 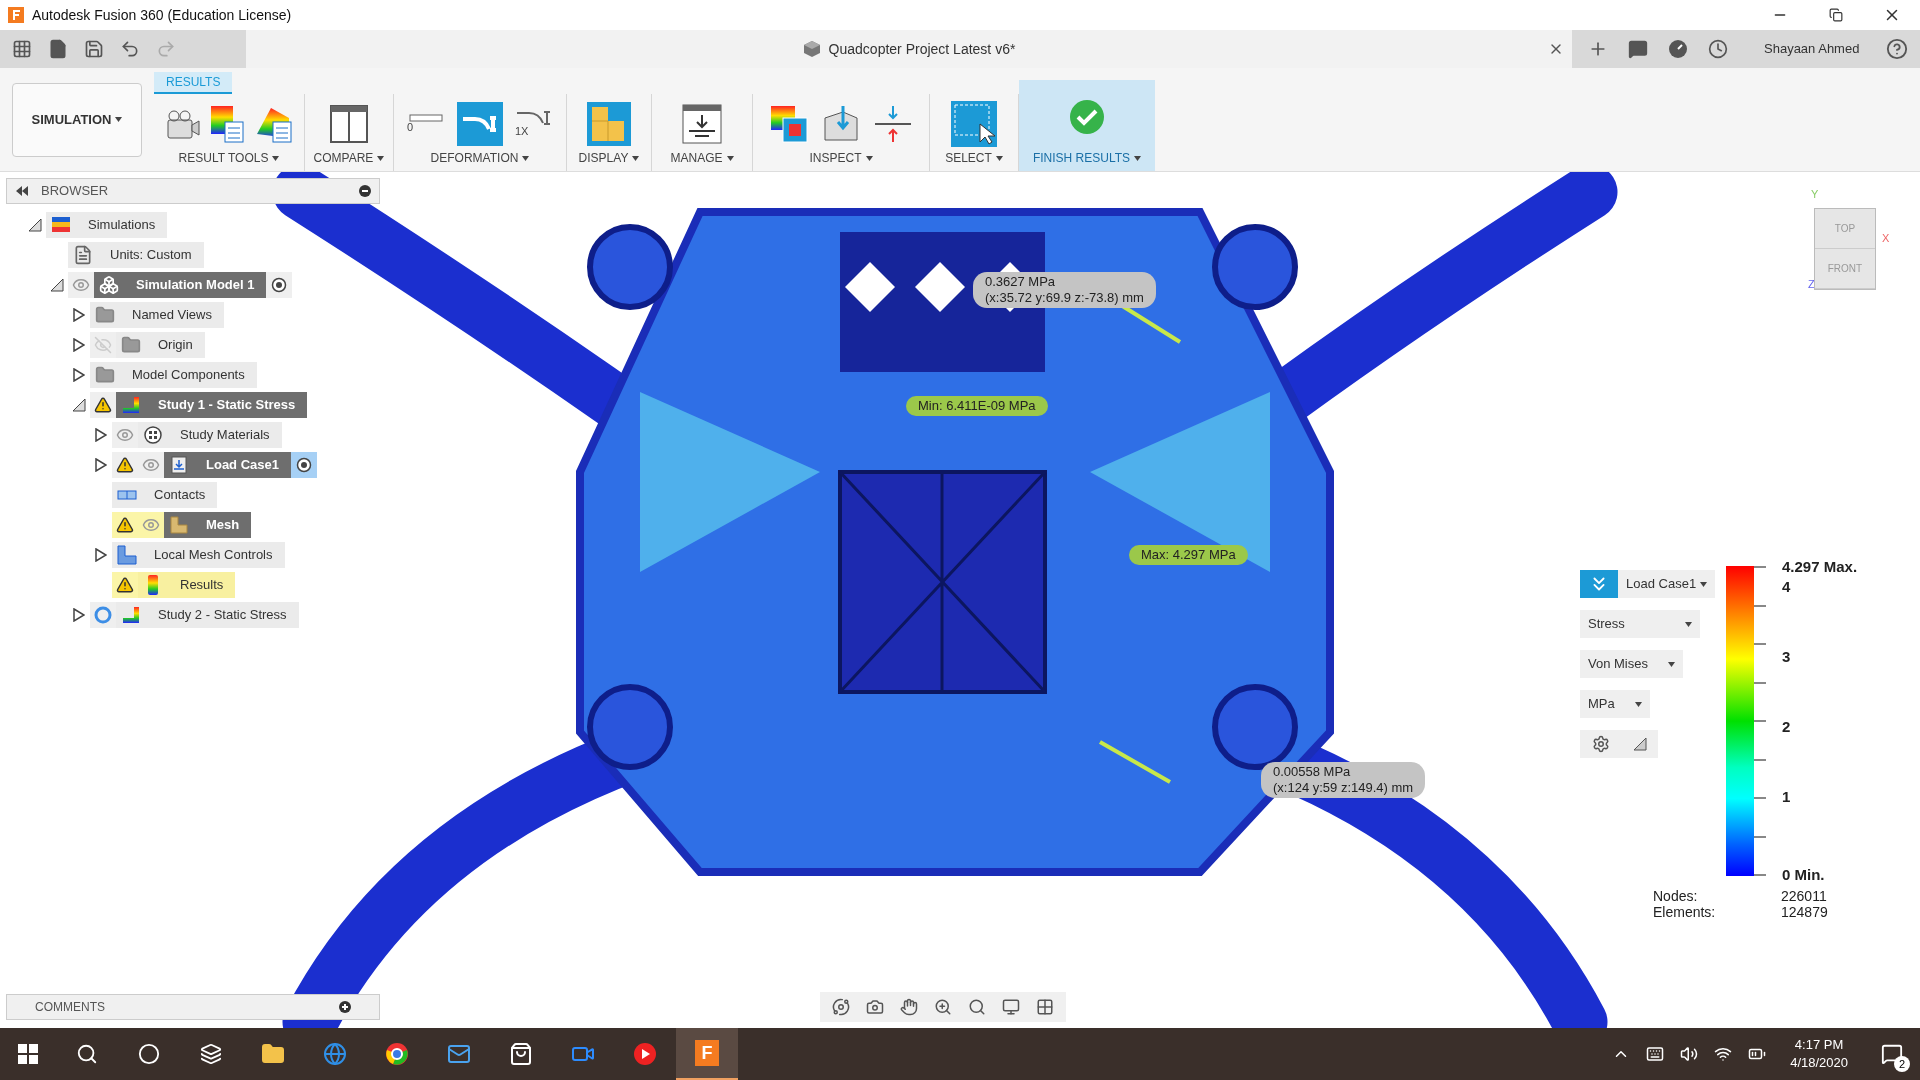 I want to click on circle-icon, so click(x=149, y=1054).